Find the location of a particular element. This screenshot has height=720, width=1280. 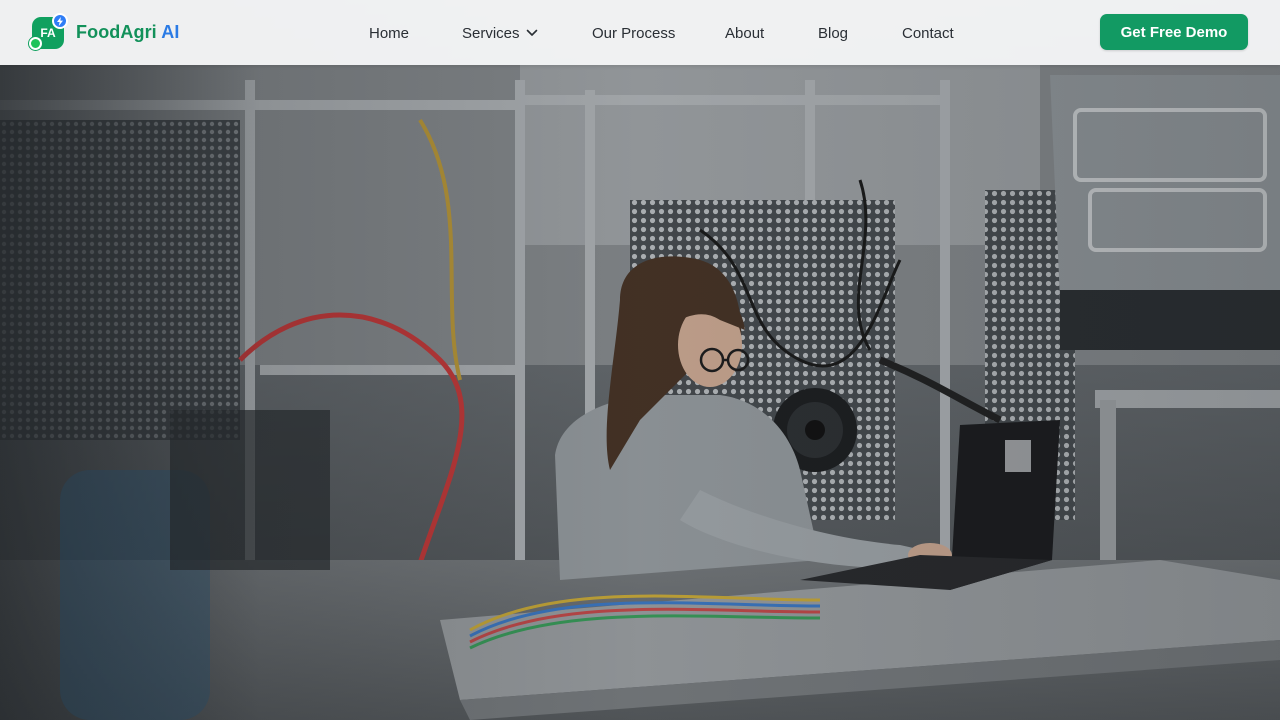

nav-services: Services is located at coordinates (500, 33).